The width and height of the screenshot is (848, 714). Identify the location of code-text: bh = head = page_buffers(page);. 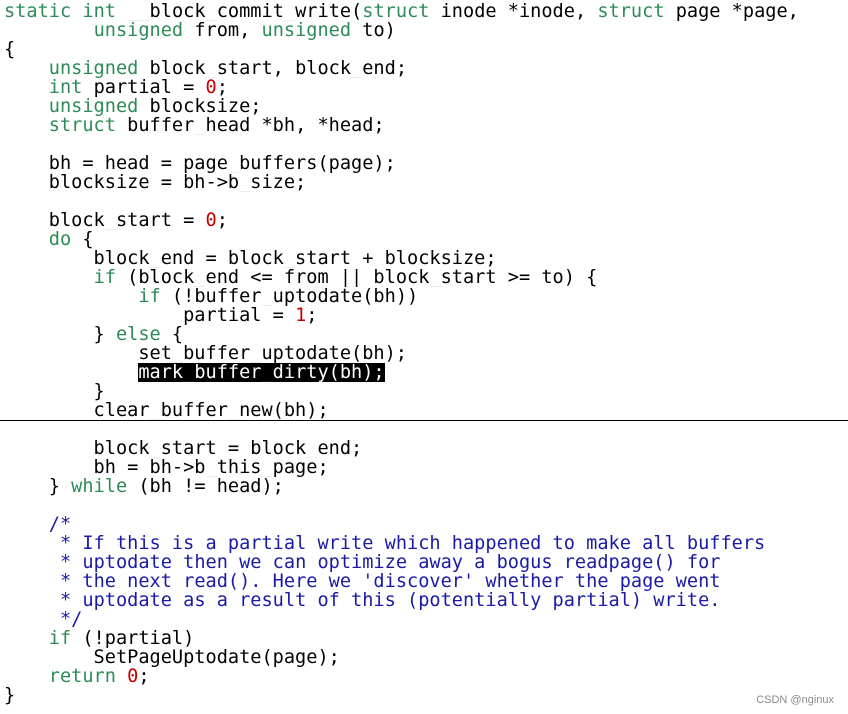
(200, 163).